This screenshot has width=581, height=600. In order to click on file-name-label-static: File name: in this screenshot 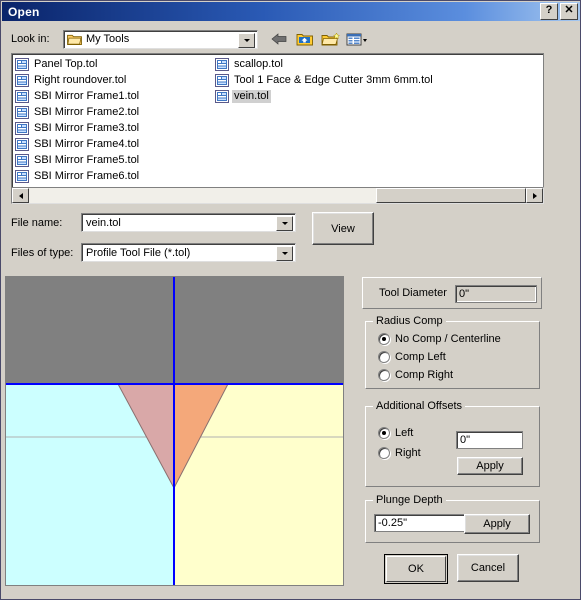, I will do `click(37, 222)`.